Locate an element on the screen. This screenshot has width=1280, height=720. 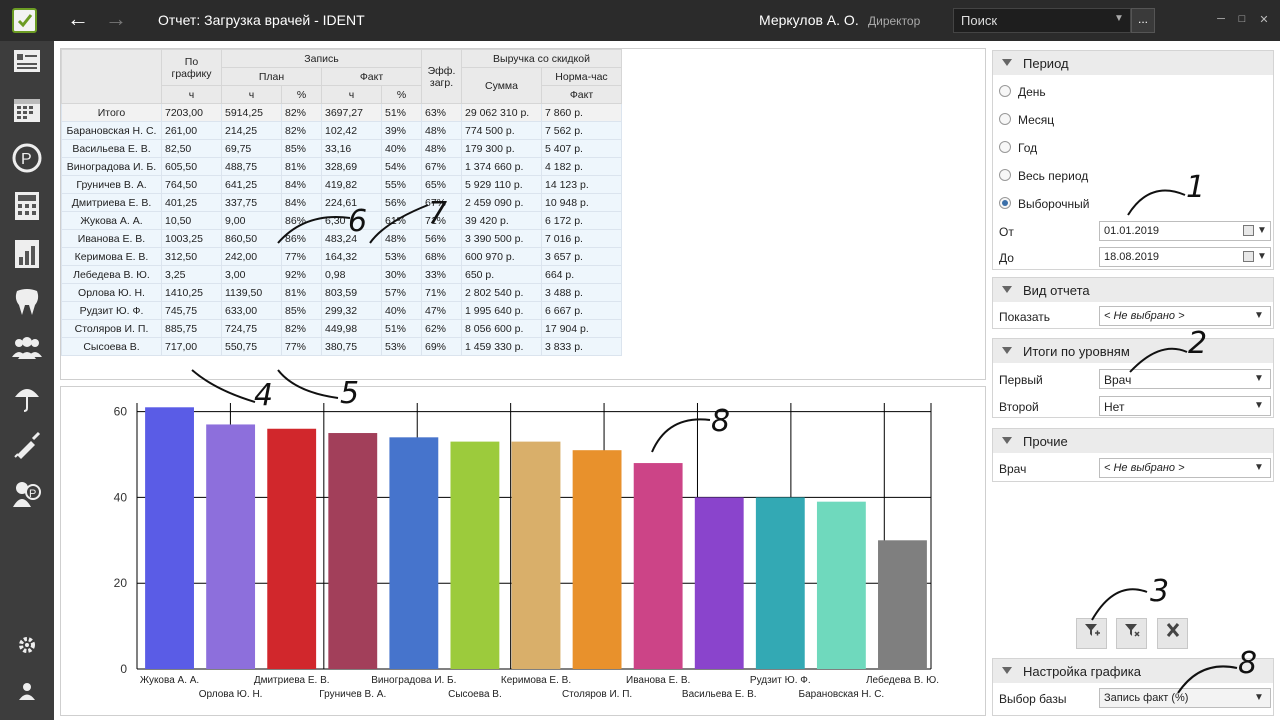
maximize-icon: □ is located at coordinates (1242, 19).